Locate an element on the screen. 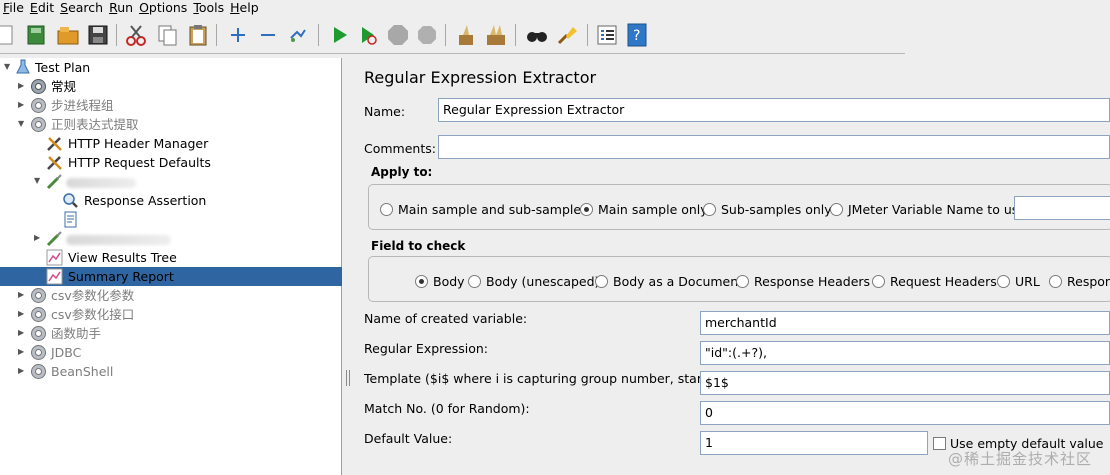 The image size is (1110, 475). menu-file: File is located at coordinates (13, 8).